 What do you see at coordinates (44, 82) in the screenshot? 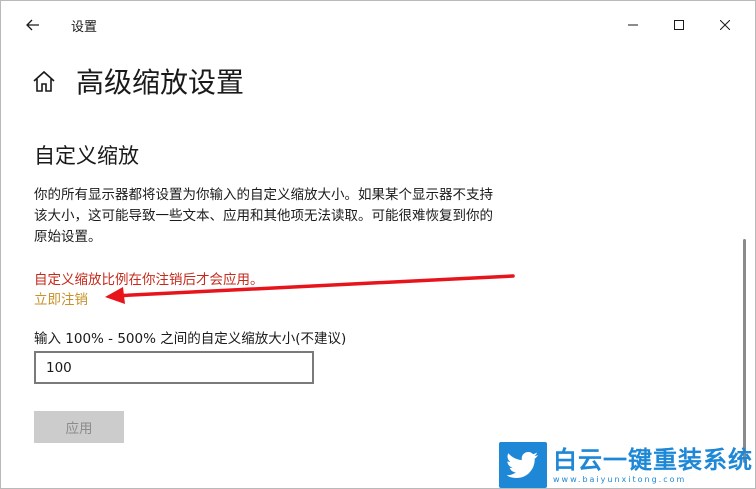
I see `home-icon` at bounding box center [44, 82].